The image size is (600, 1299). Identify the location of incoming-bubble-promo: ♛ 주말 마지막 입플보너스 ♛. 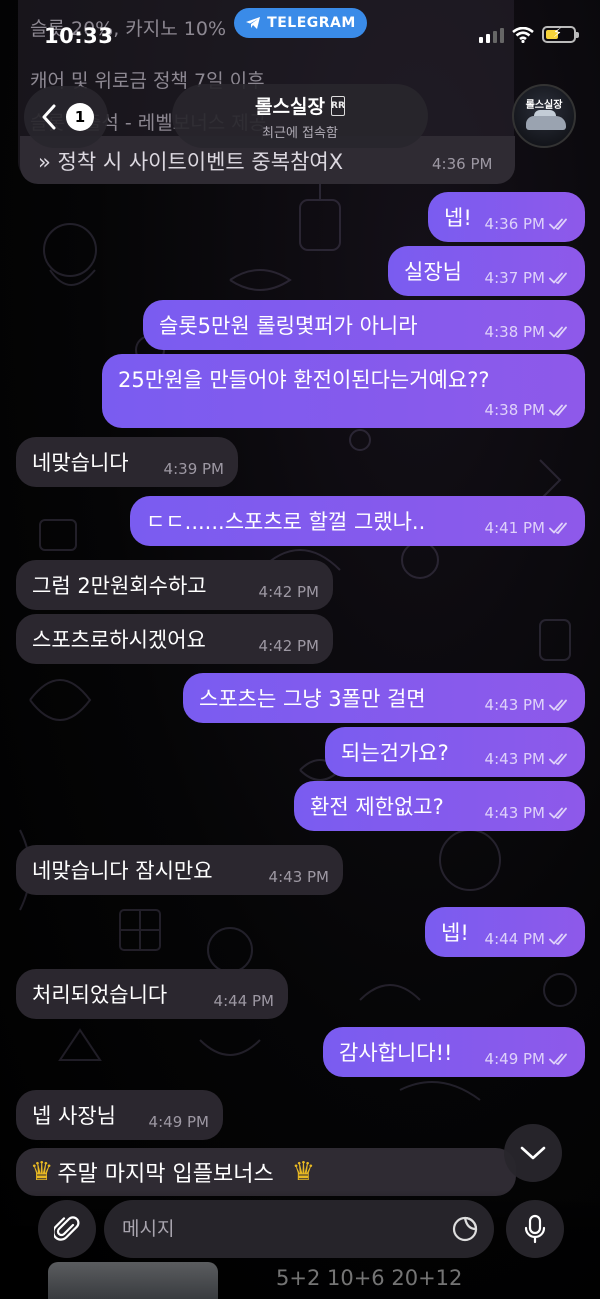
(266, 1172).